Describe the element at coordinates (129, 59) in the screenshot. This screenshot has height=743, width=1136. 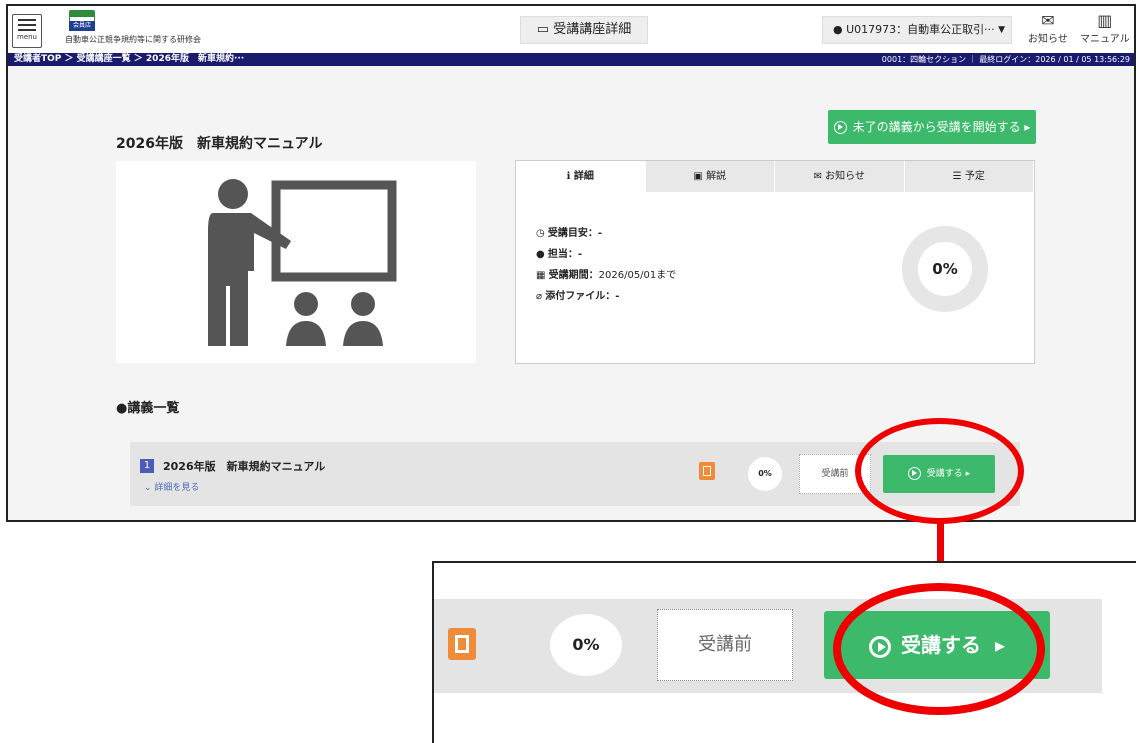
I see `breadcrumb: 受講者TOP ＞ 受講講座一覧 ＞ 2026年版 新車規約···` at that location.